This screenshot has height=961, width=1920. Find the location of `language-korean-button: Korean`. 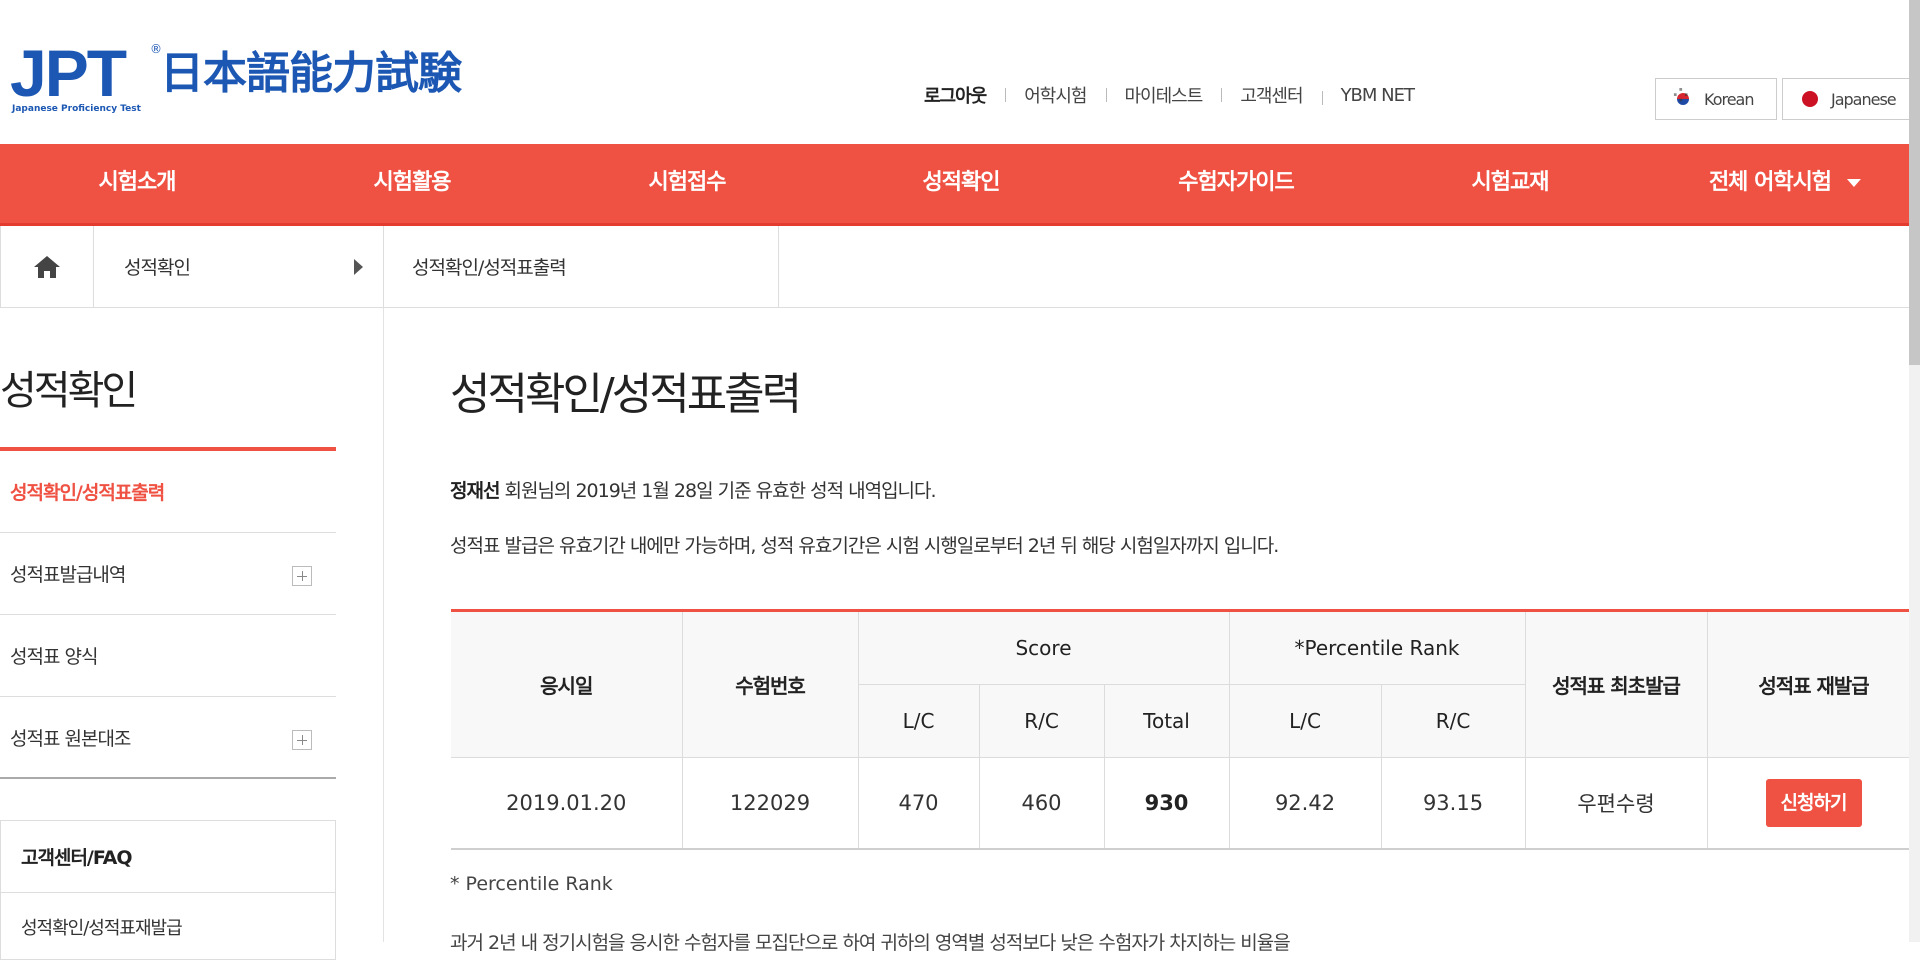

language-korean-button: Korean is located at coordinates (1716, 99).